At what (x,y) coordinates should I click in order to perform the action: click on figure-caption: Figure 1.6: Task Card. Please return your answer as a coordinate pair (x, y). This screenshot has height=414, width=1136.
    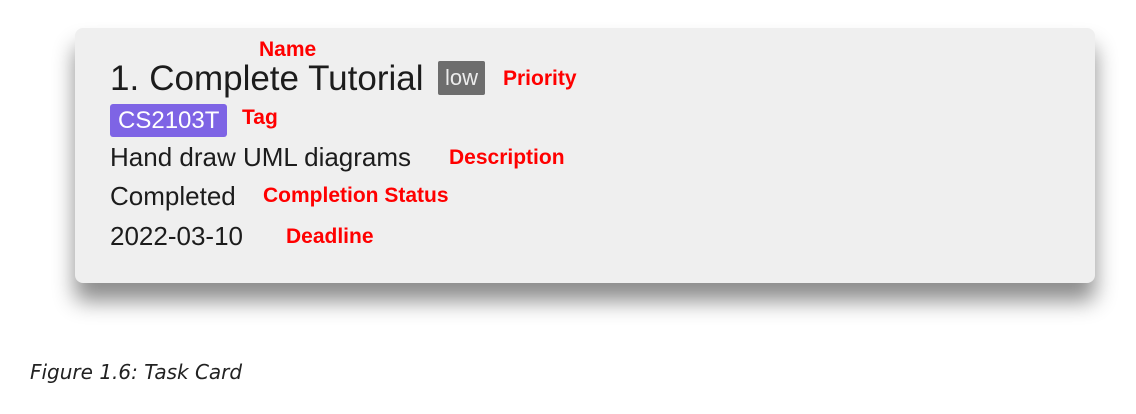
    Looking at the image, I should click on (136, 372).